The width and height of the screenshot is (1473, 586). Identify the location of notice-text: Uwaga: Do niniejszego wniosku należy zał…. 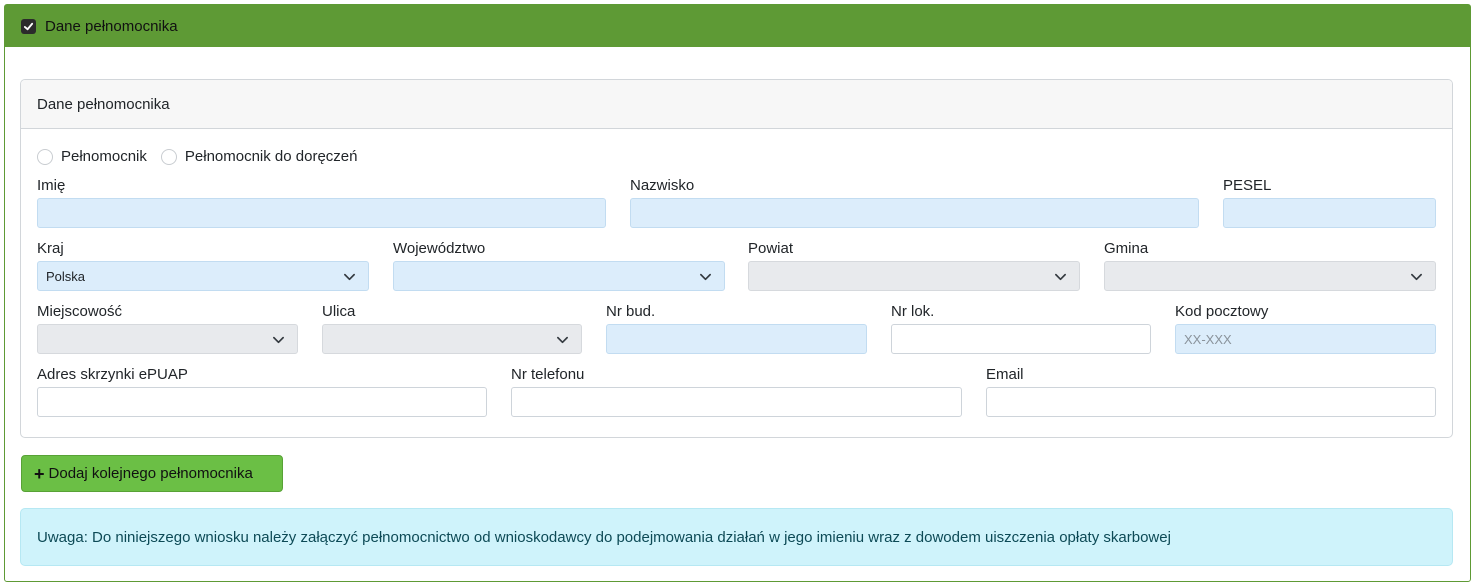
(604, 537).